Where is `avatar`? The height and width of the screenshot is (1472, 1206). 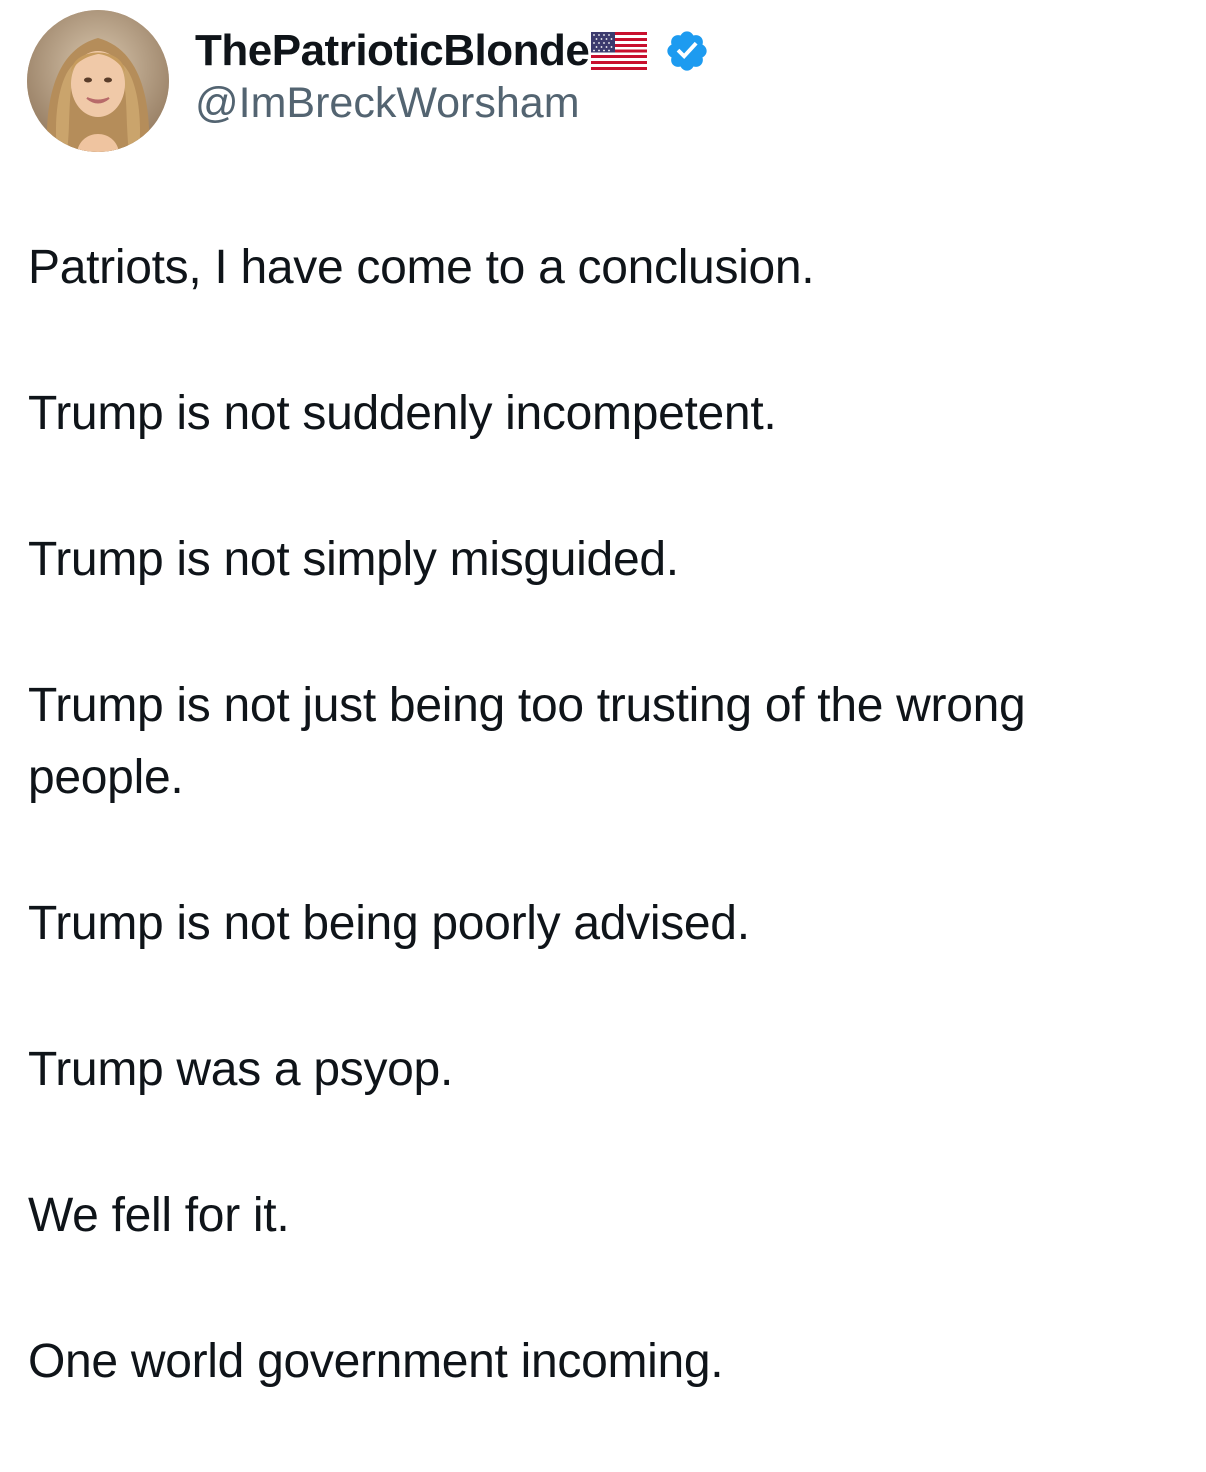 avatar is located at coordinates (98, 80).